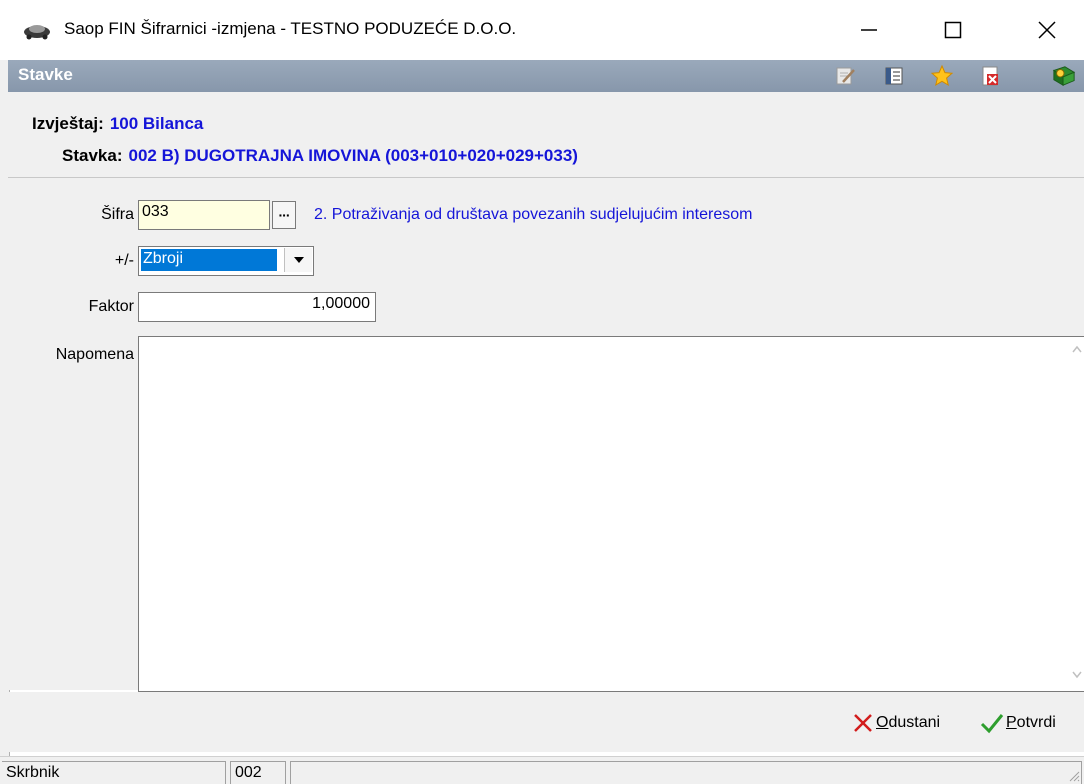 The width and height of the screenshot is (1084, 784). What do you see at coordinates (111, 306) in the screenshot?
I see `faktor-label: Faktor` at bounding box center [111, 306].